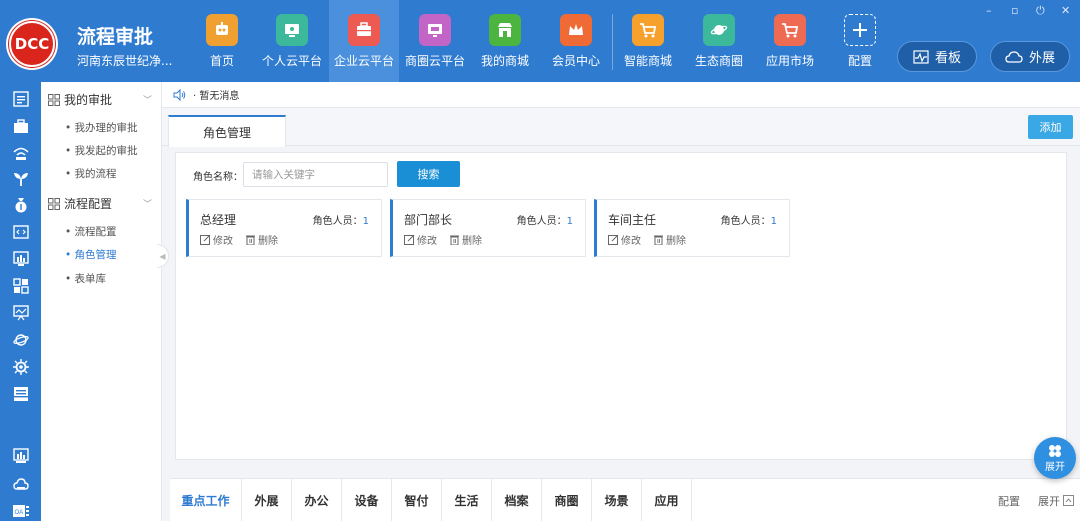  Describe the element at coordinates (21, 313) in the screenshot. I see `presentation-icon` at that location.